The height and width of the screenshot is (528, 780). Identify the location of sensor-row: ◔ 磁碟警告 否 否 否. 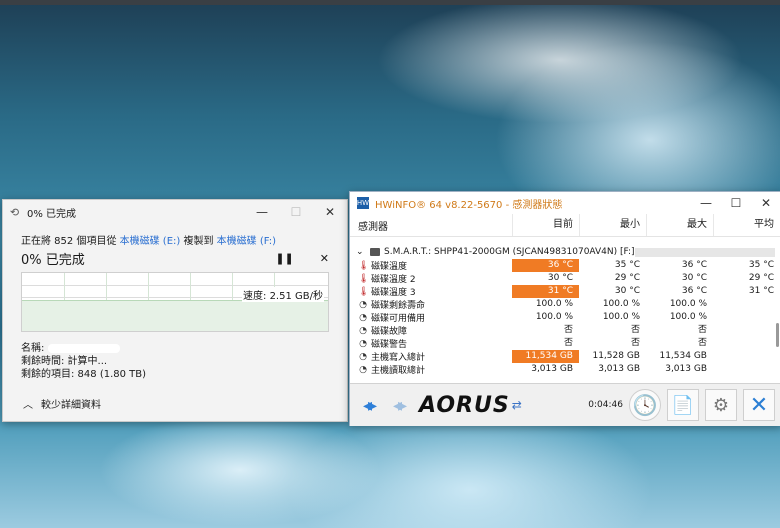
(565, 343).